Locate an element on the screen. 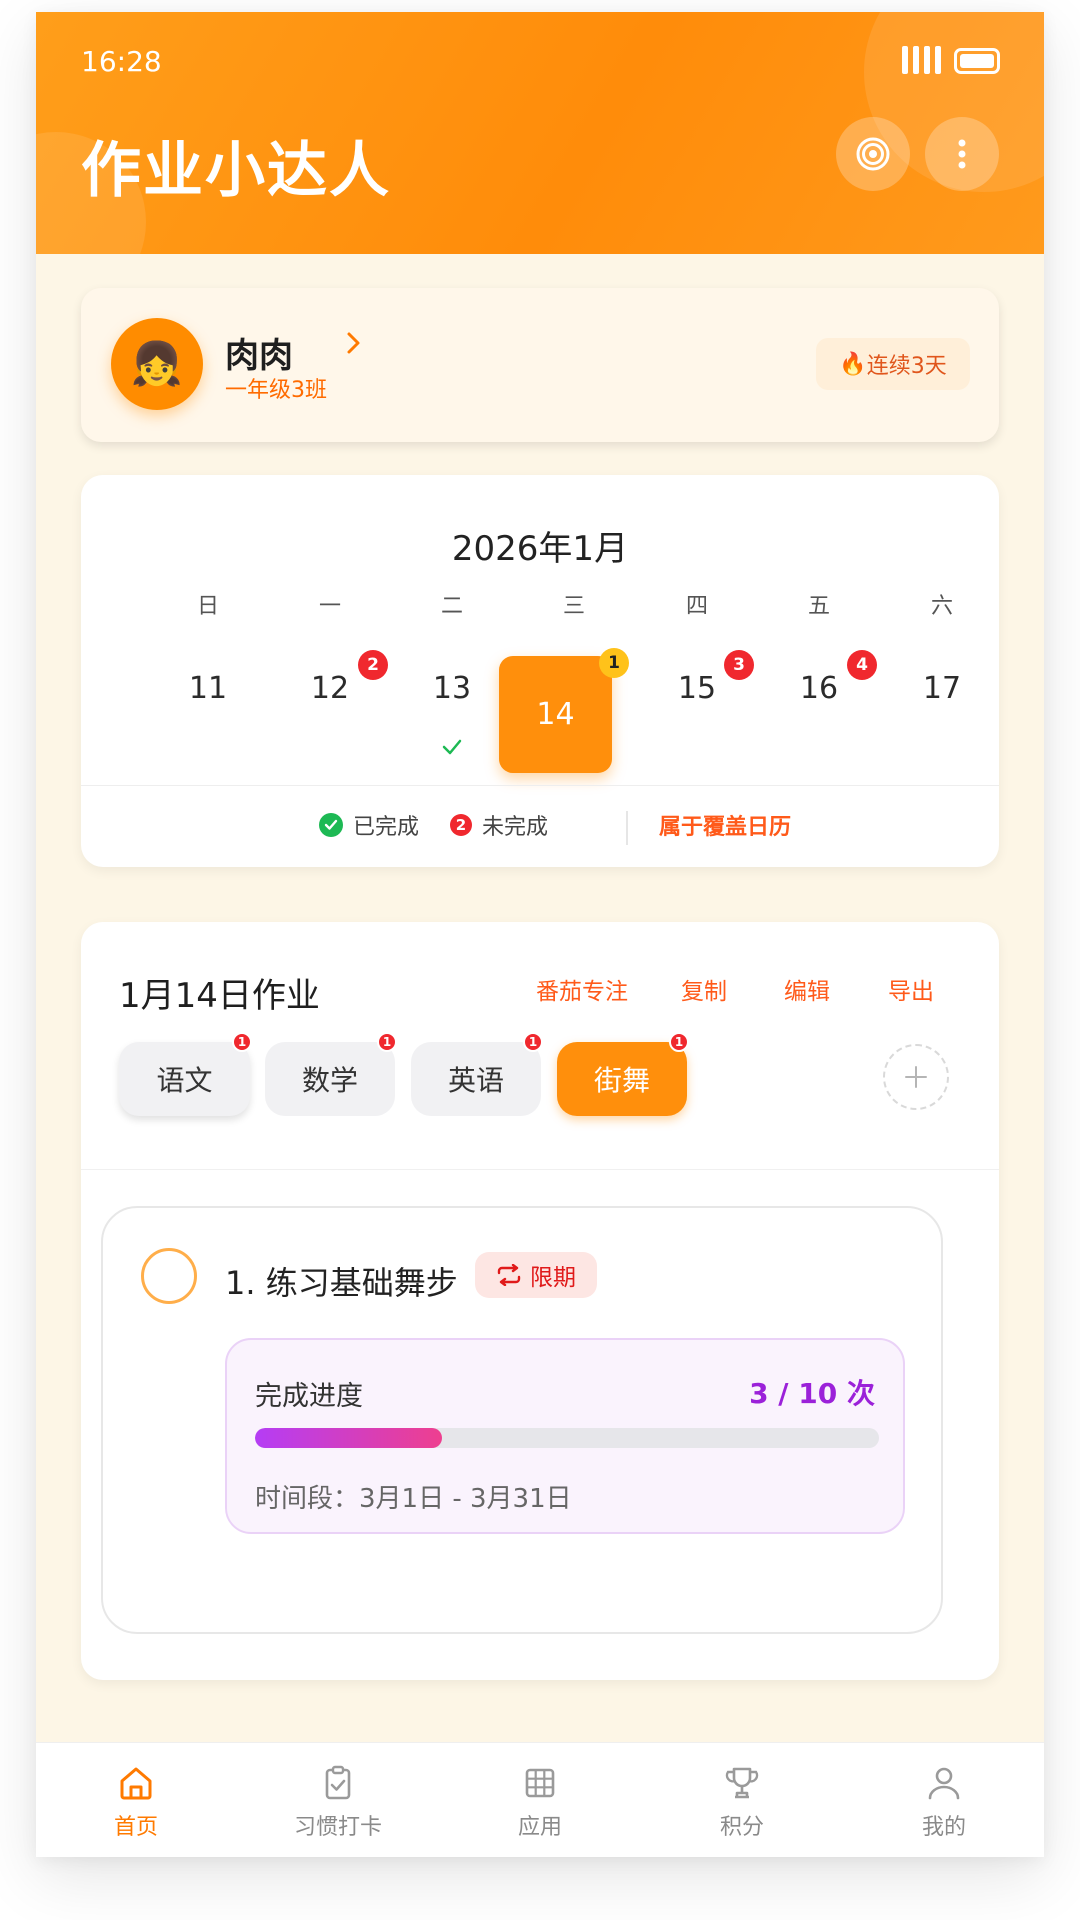  tab-label: 我的 is located at coordinates (943, 1827).